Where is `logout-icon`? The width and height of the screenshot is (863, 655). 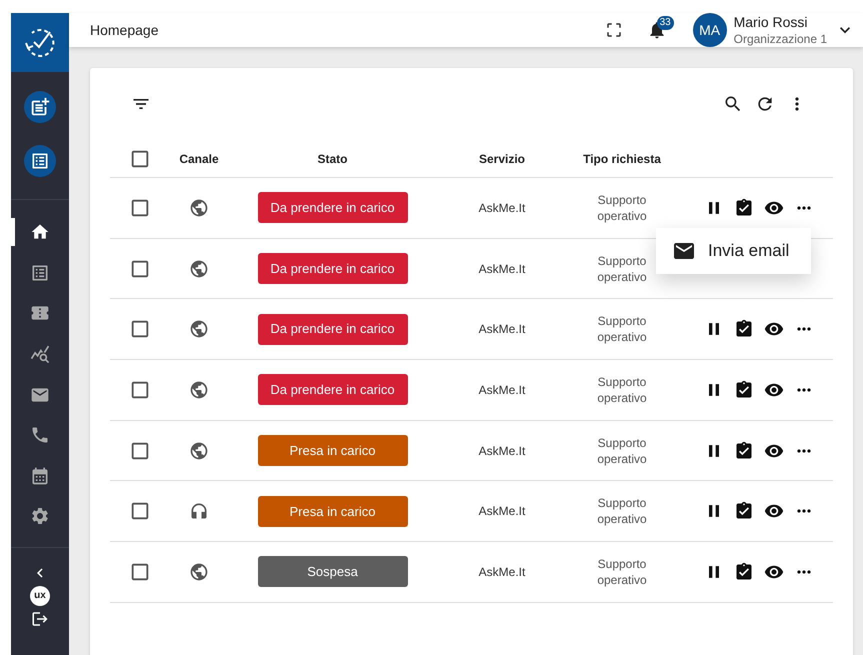
logout-icon is located at coordinates (40, 619).